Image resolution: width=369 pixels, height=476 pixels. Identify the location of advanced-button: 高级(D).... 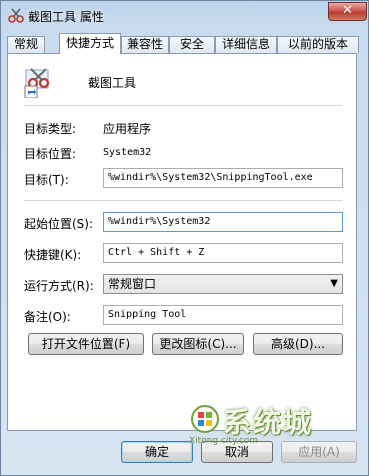
(298, 344).